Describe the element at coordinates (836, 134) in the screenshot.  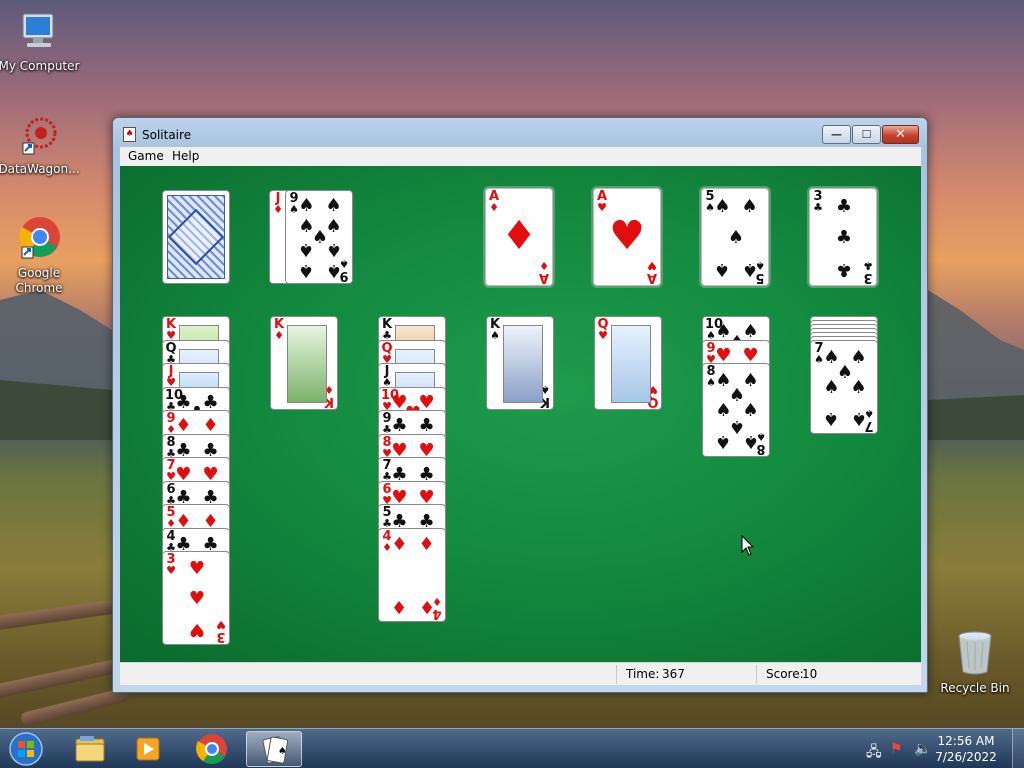
I see `minimize-button: —` at that location.